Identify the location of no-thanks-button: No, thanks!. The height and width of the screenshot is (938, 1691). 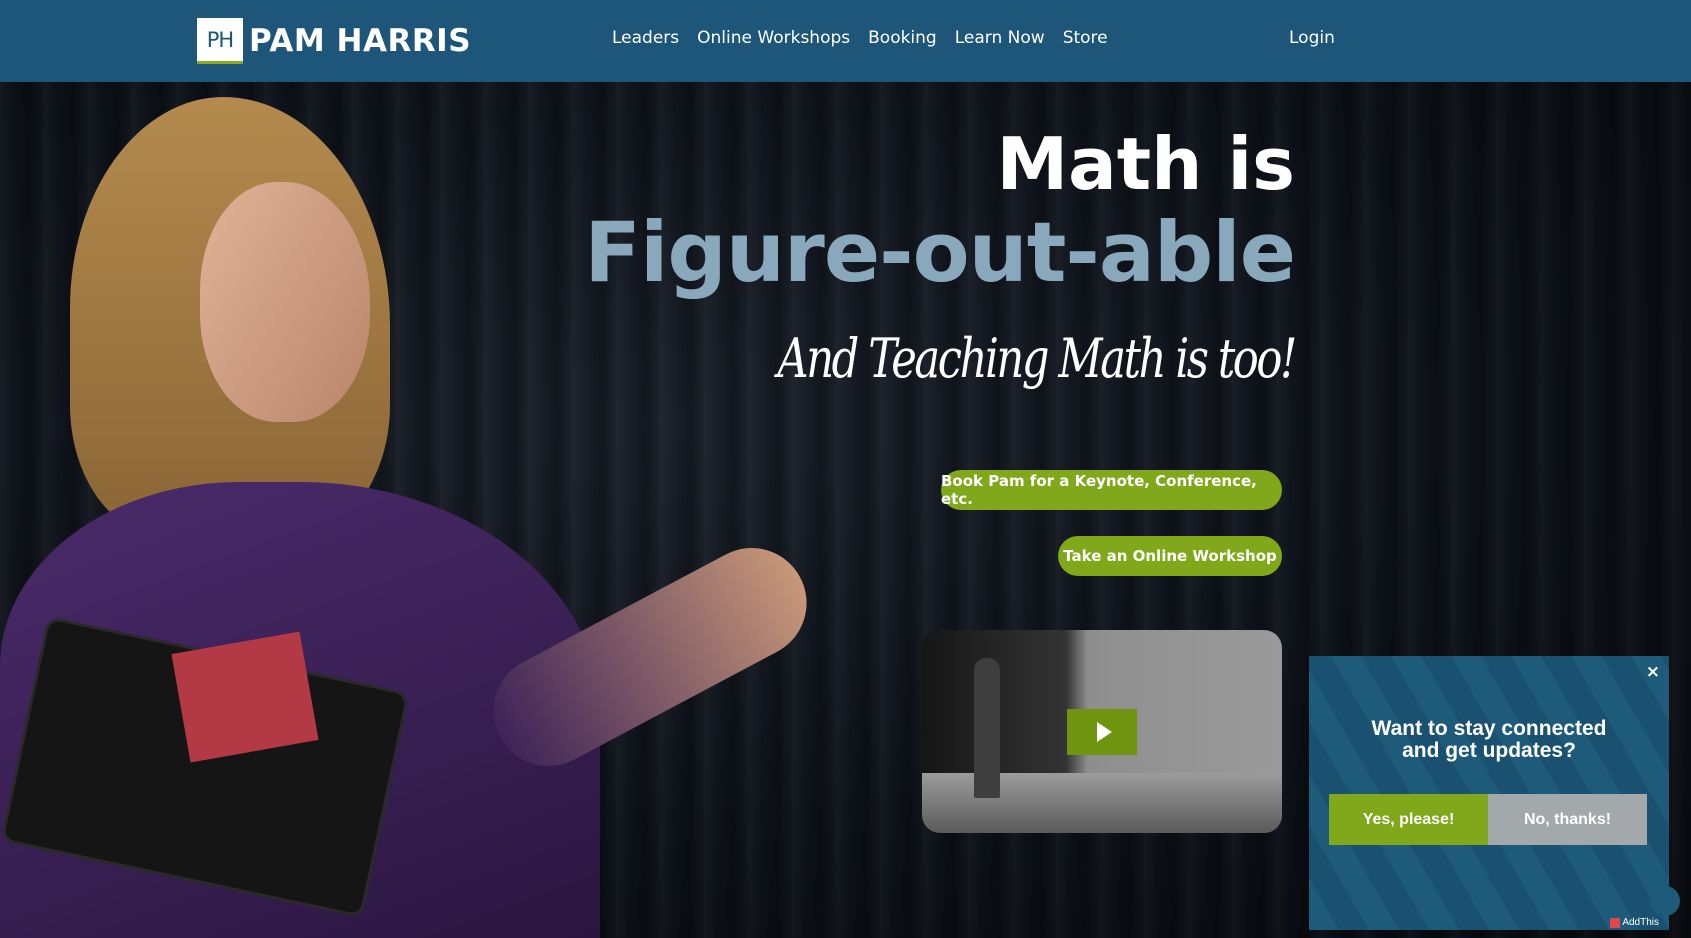
(1567, 819).